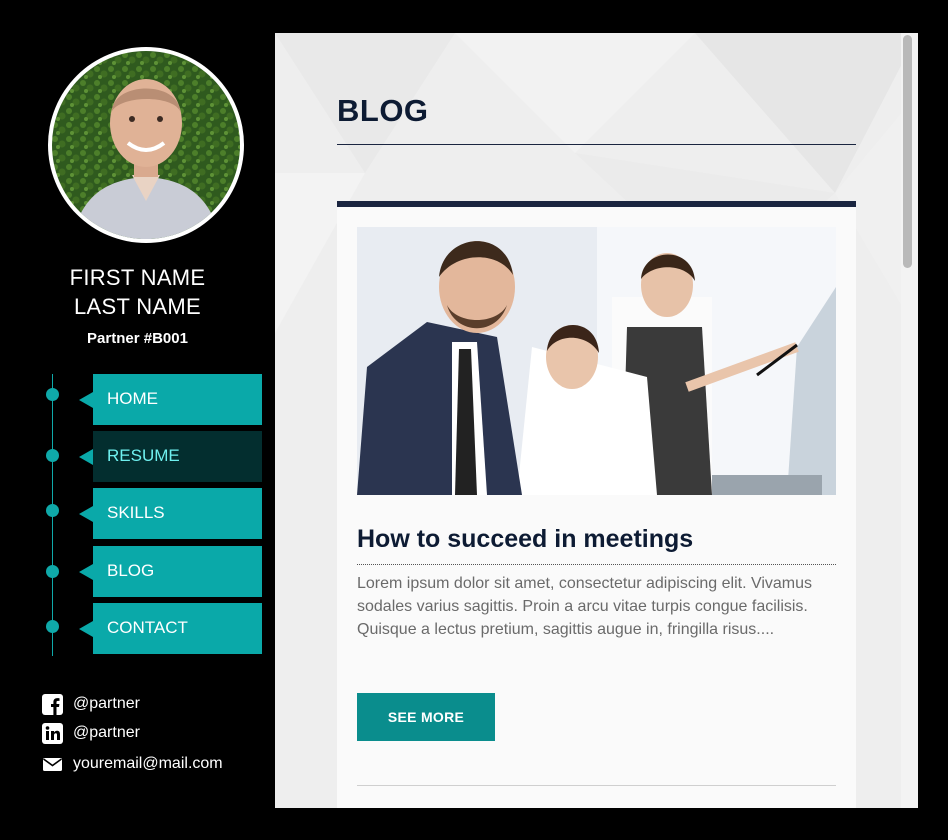  I want to click on avatar, so click(146, 145).